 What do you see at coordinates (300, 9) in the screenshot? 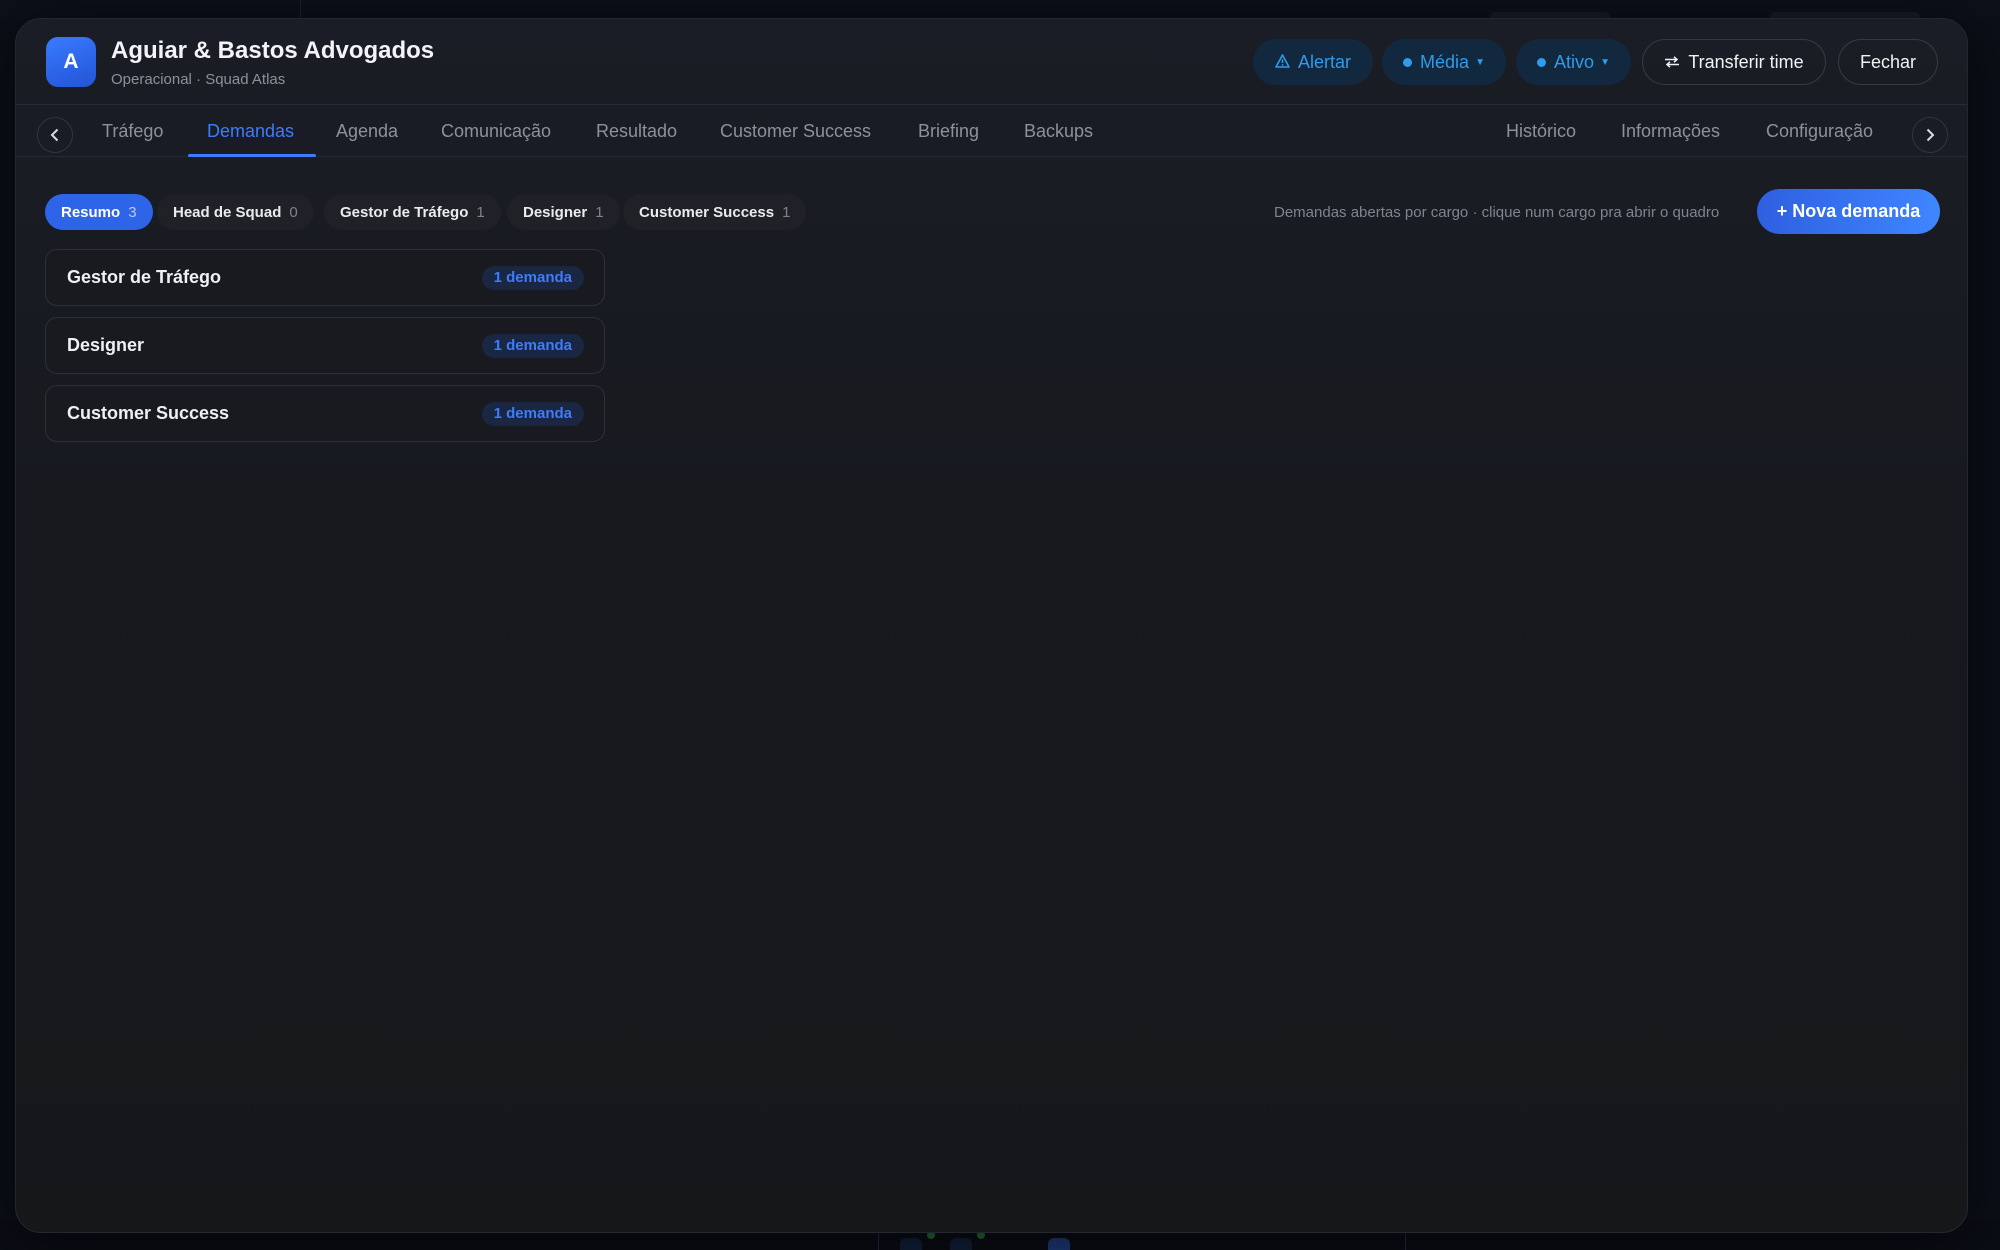
I see `background-divider` at bounding box center [300, 9].